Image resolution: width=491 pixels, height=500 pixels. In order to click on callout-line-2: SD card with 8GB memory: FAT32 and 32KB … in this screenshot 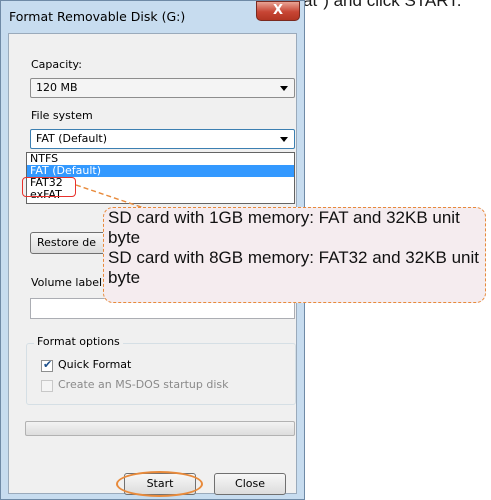, I will do `click(294, 267)`.